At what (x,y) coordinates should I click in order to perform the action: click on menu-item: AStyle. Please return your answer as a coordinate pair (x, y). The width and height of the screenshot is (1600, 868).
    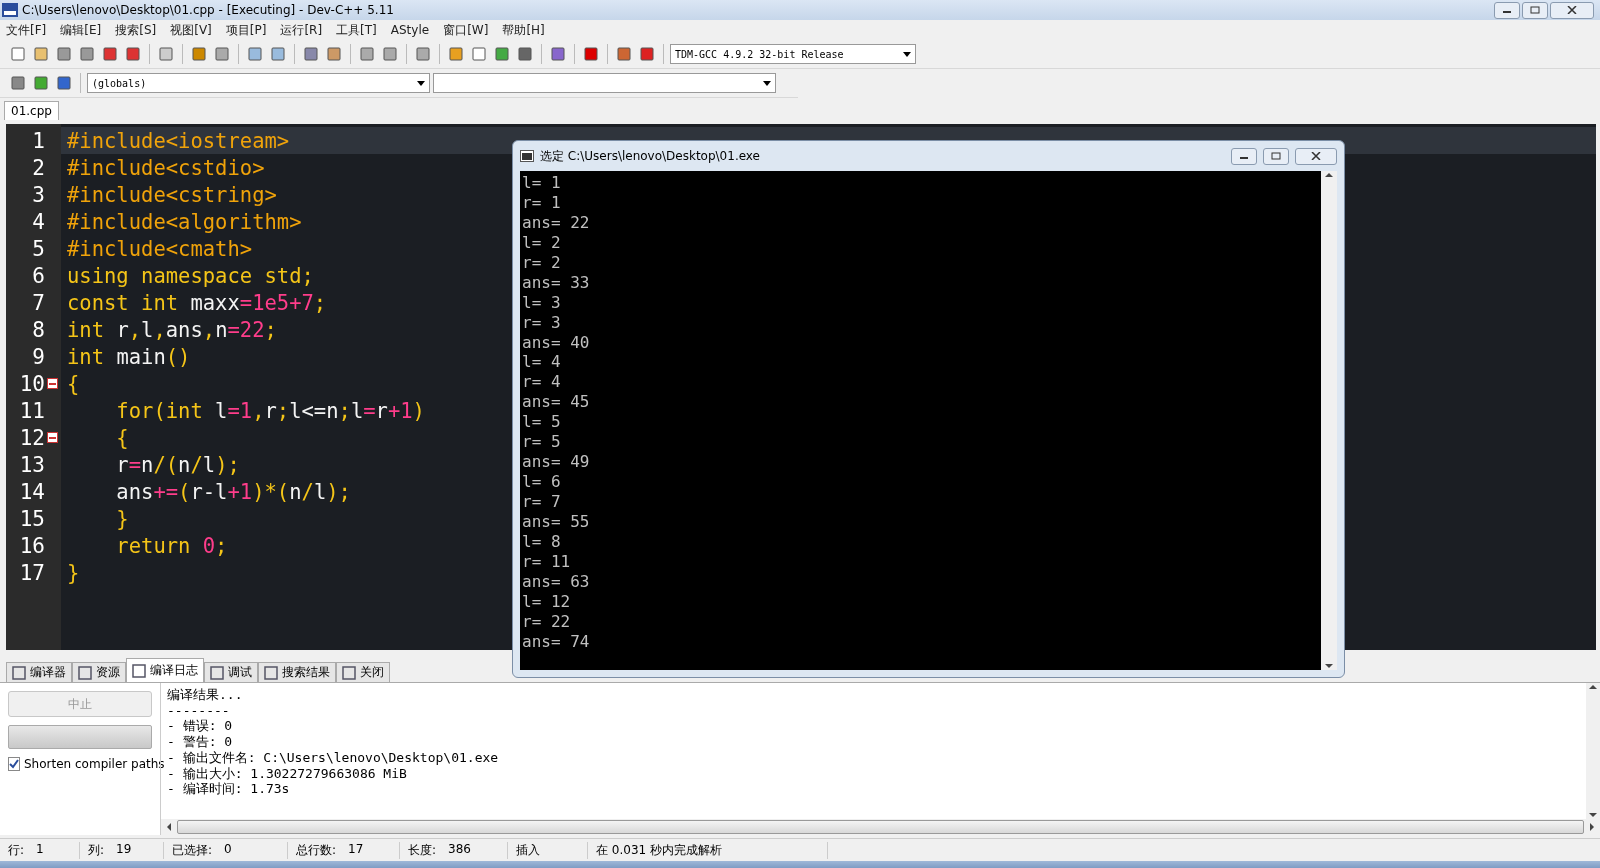
    Looking at the image, I should click on (410, 30).